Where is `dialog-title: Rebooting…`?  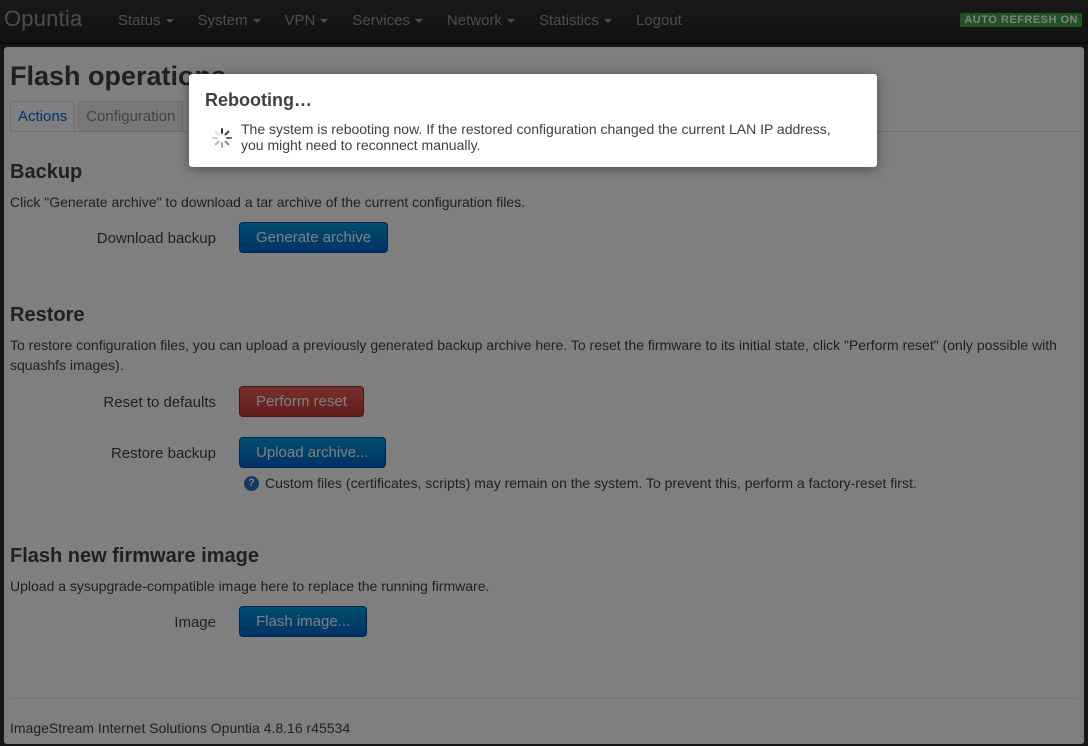 dialog-title: Rebooting… is located at coordinates (258, 100).